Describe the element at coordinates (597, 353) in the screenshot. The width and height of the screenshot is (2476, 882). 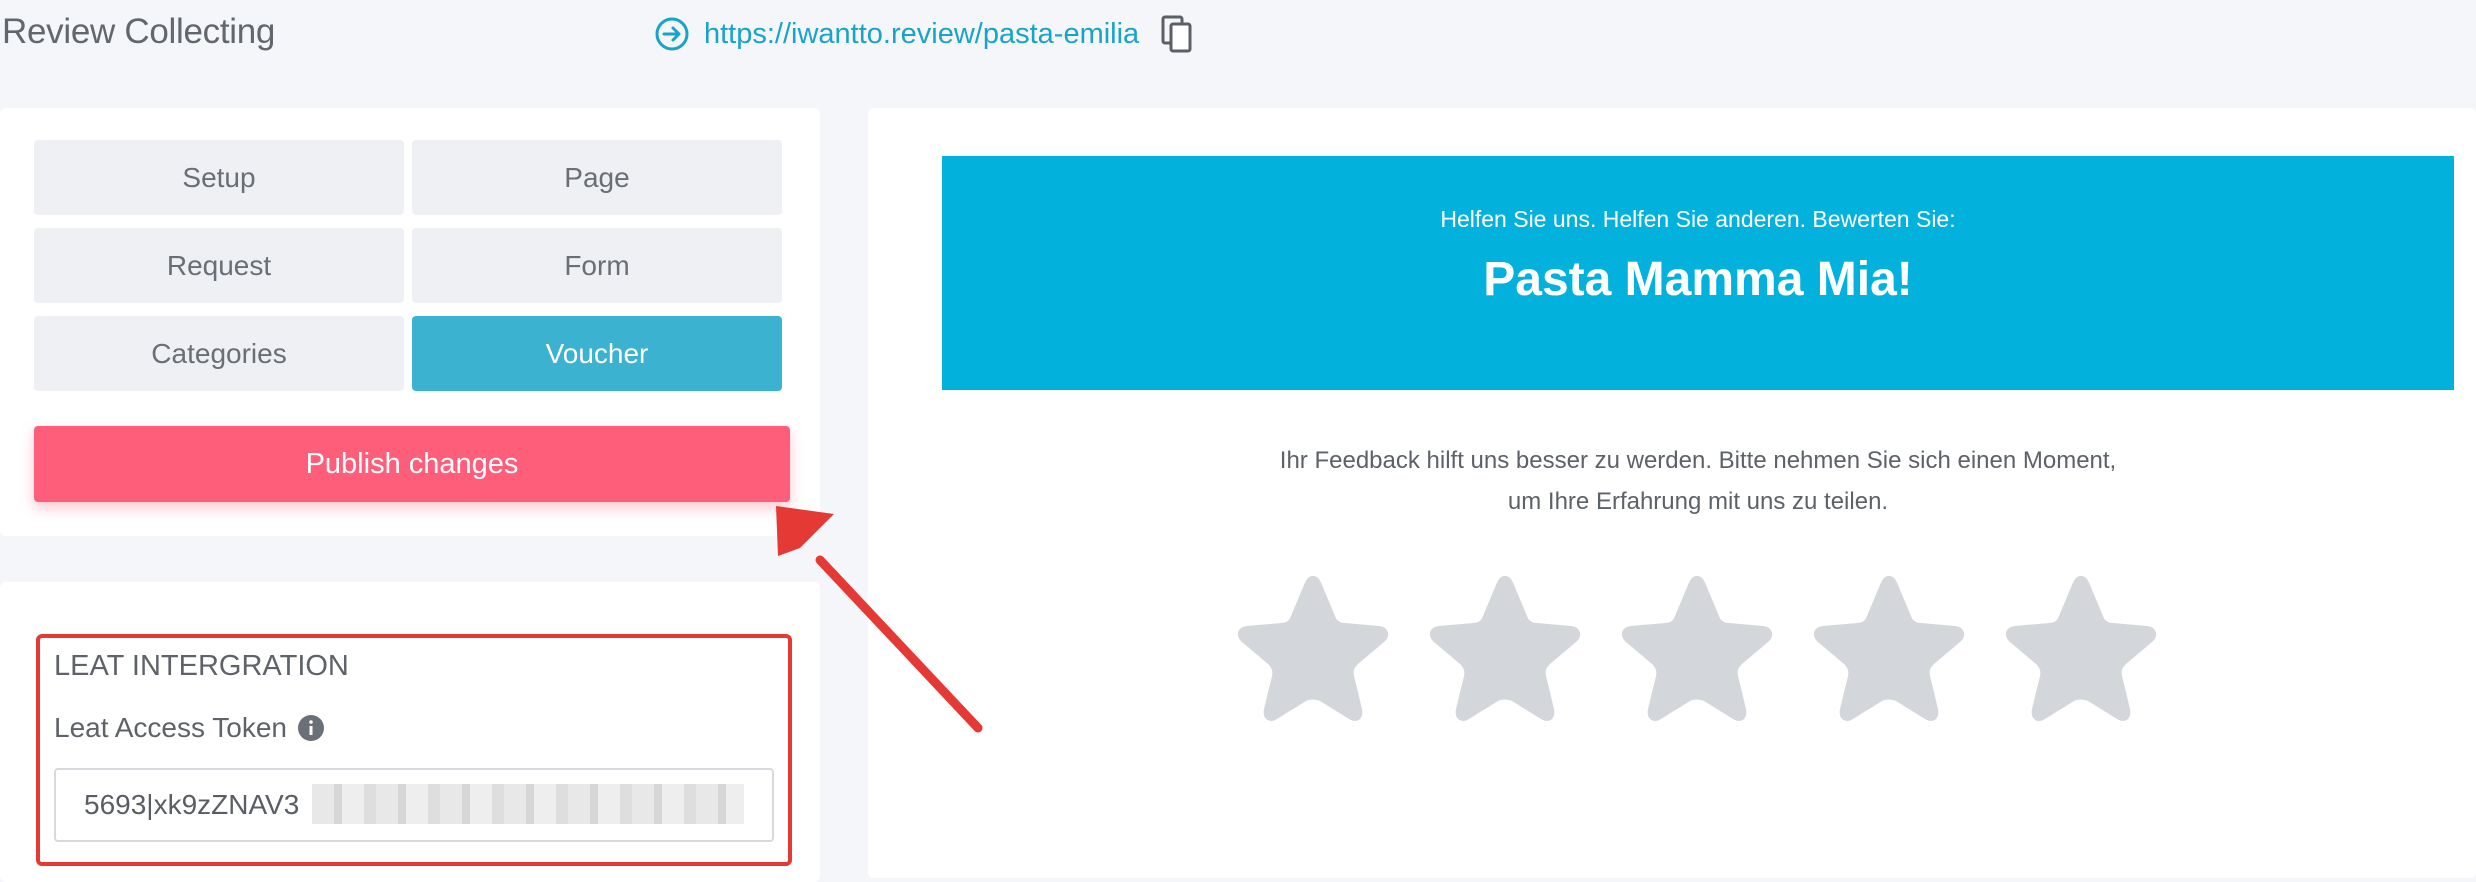
I see `tab-voucher: Voucher` at that location.